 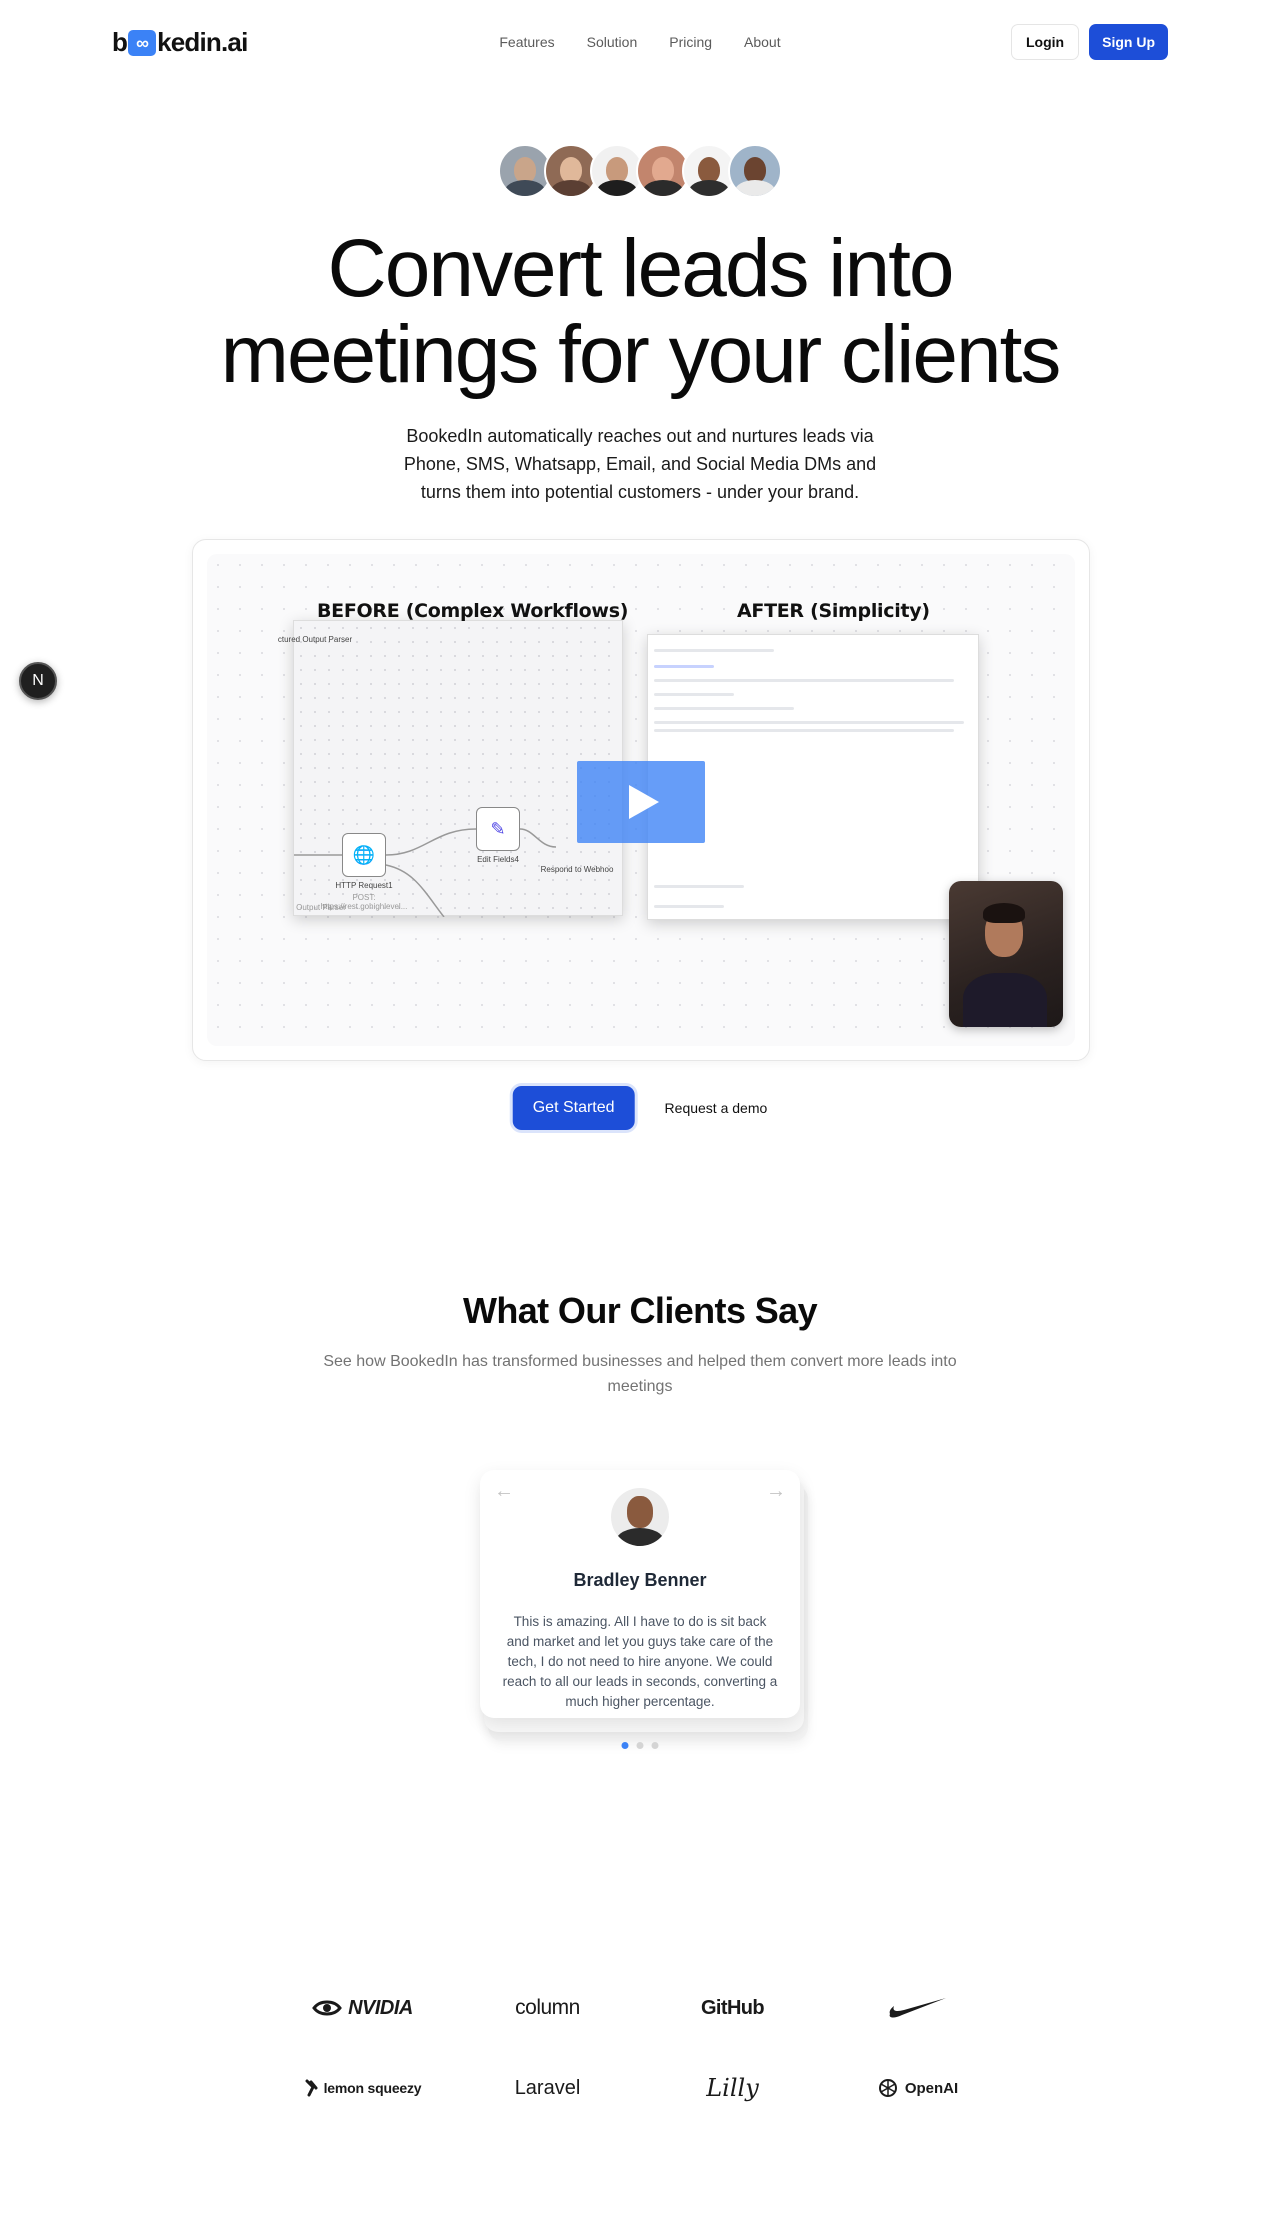 What do you see at coordinates (833, 611) in the screenshot?
I see `after-label: AFTER (Simplicity)` at bounding box center [833, 611].